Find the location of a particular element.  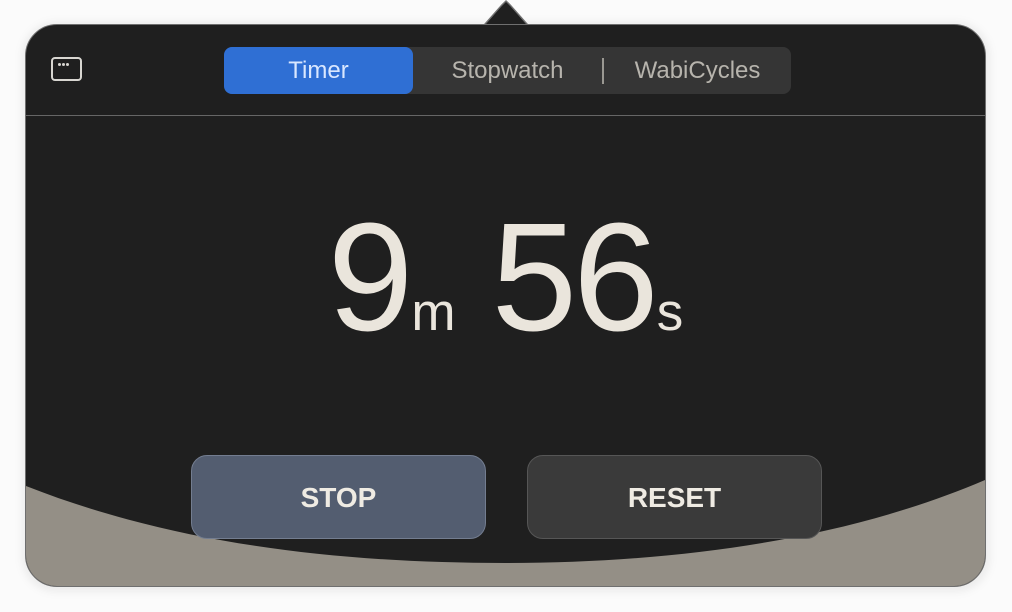

stop-button: STOP is located at coordinates (338, 497).